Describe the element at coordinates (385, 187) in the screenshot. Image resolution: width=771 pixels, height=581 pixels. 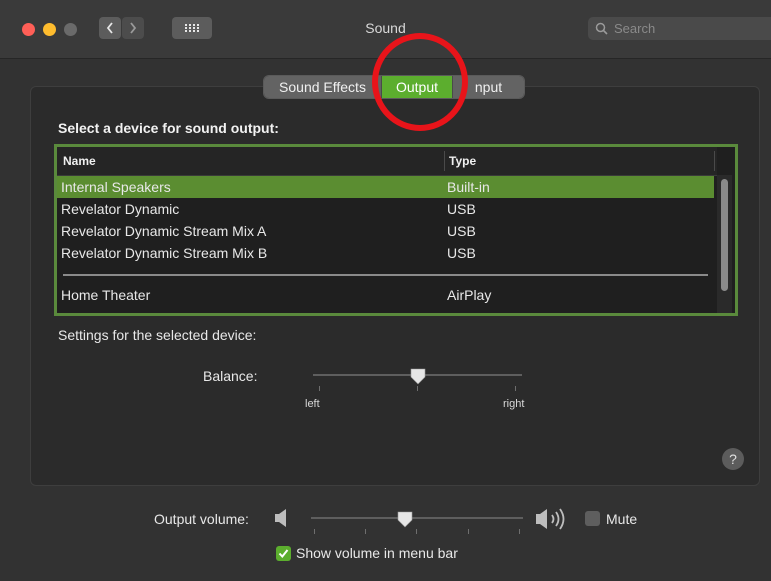
I see `table-row: Internal Speakers Built-in` at that location.